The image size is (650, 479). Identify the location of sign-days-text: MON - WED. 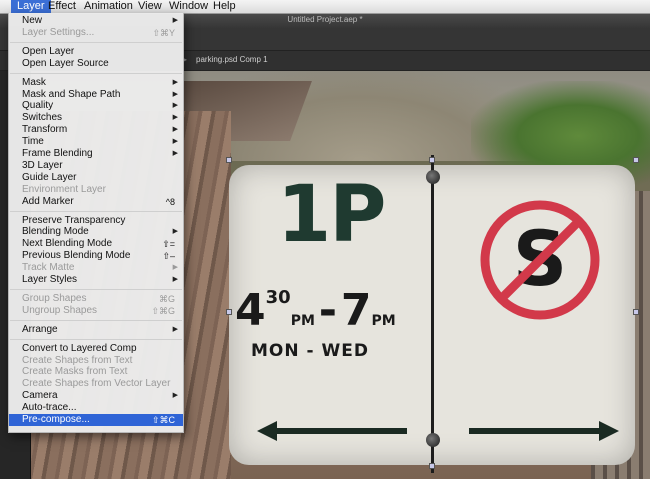
(310, 351).